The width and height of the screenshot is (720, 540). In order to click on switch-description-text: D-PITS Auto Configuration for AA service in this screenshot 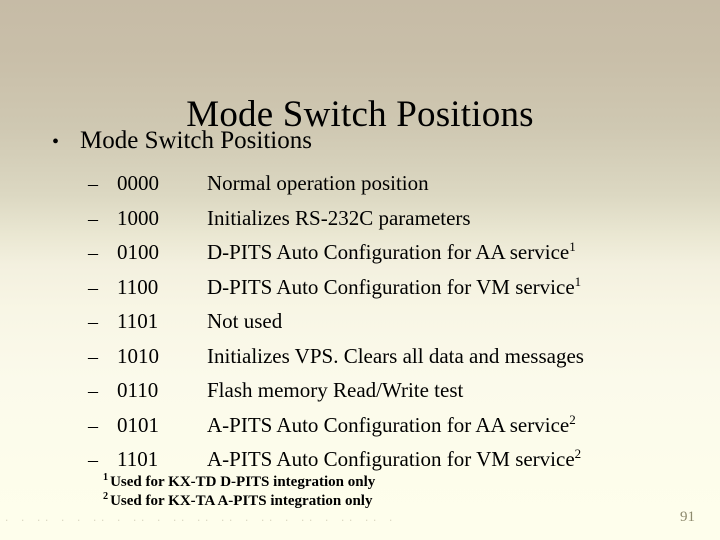, I will do `click(388, 252)`.